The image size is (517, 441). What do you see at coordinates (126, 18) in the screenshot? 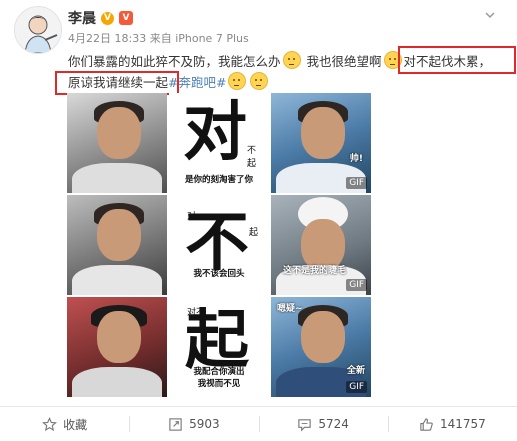
I see `vip-badge-icon: V` at bounding box center [126, 18].